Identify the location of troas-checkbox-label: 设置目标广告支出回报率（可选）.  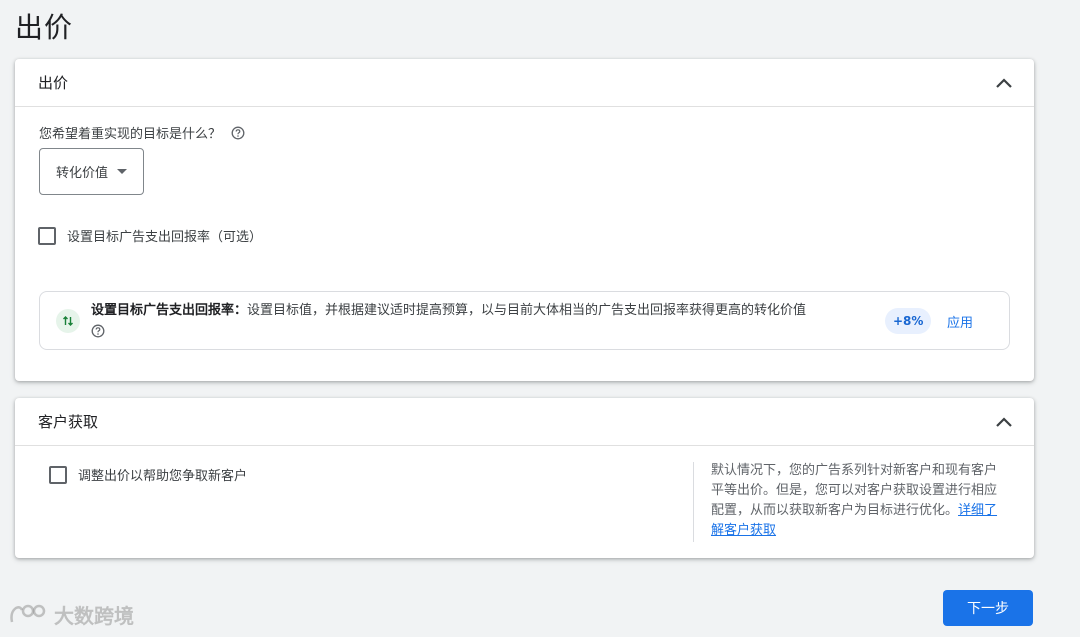
(165, 237).